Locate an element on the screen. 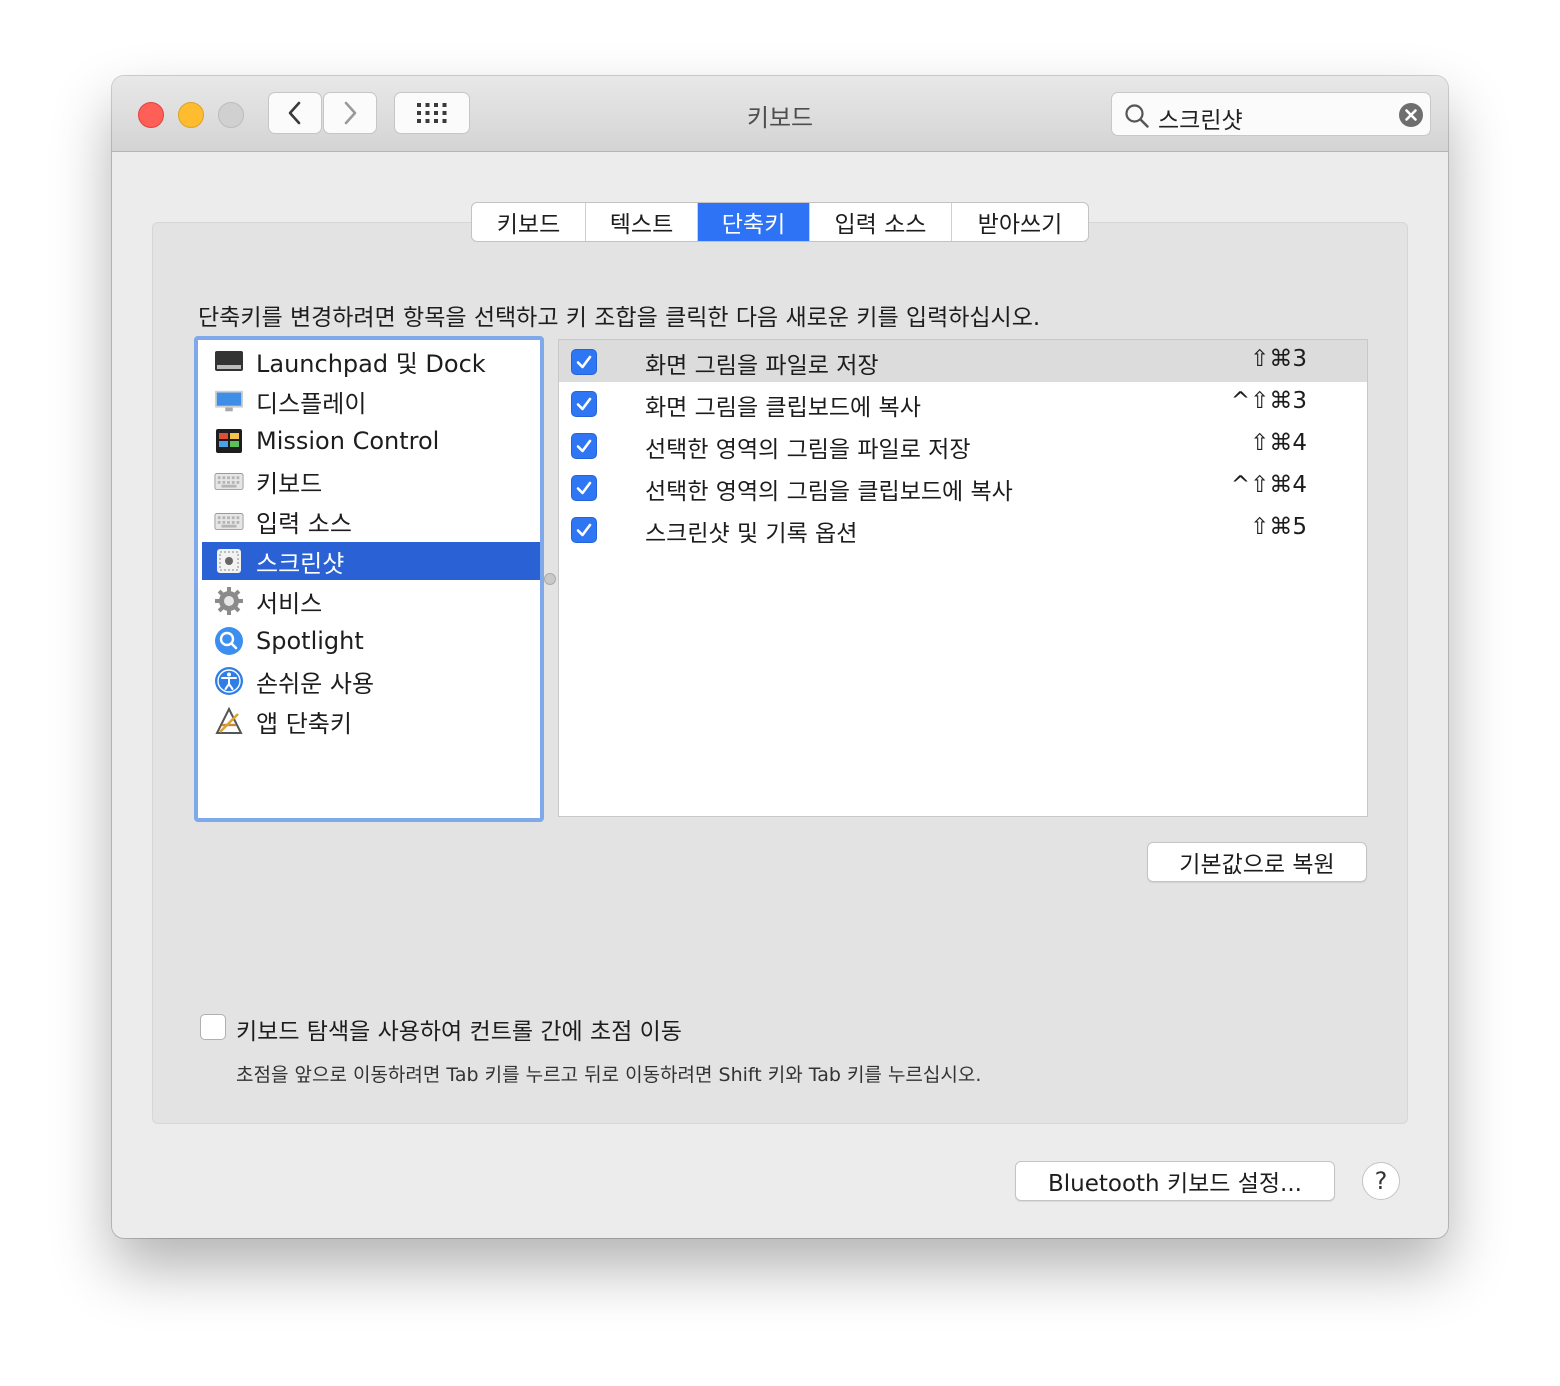  shortcut-keys: ⇧⌘5 is located at coordinates (1278, 527).